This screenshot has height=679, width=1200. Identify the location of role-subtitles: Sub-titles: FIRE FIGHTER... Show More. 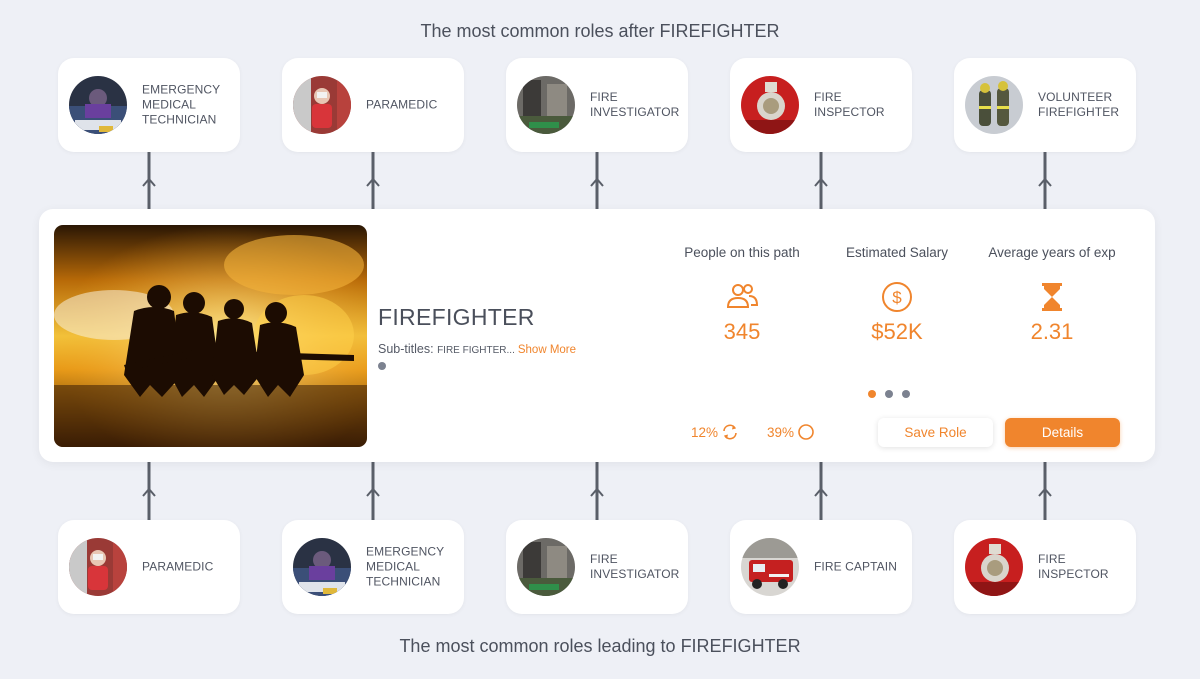
(477, 349).